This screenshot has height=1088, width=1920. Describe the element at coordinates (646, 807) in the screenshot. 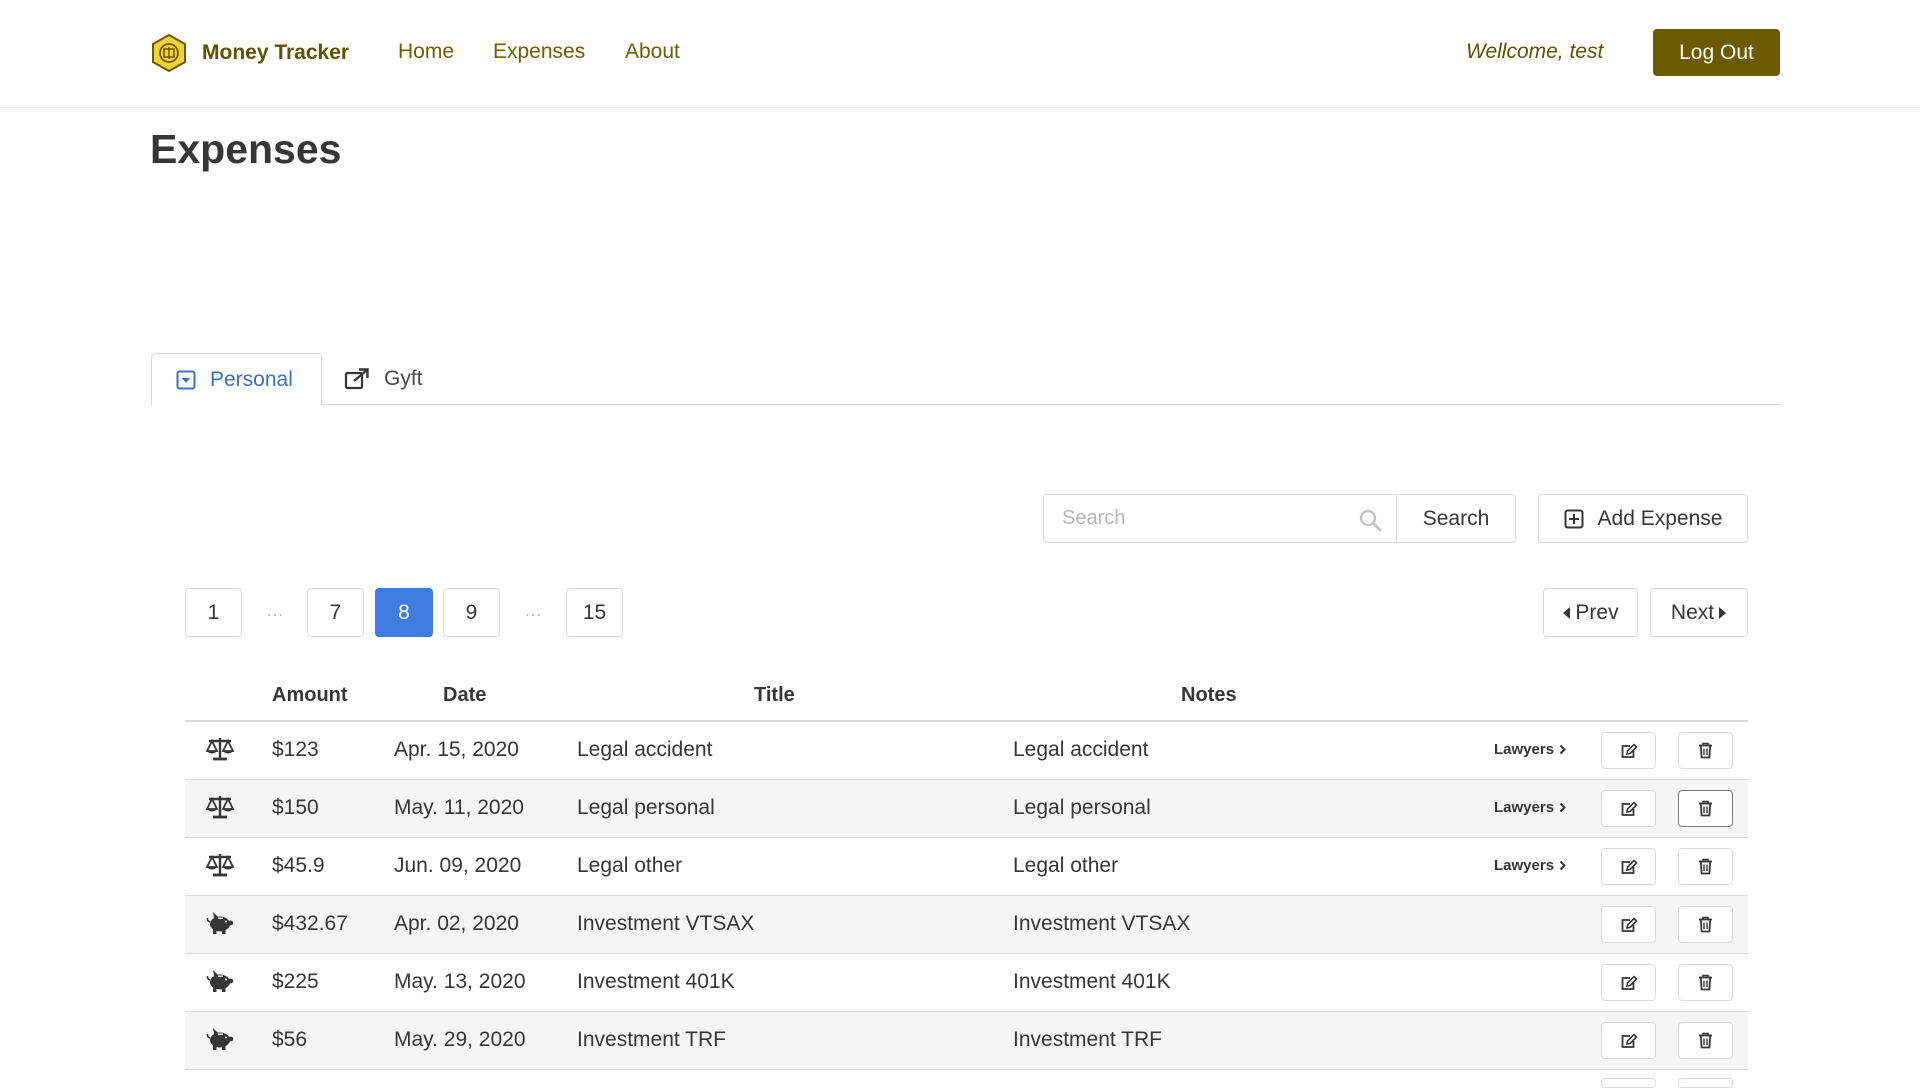

I see `cell-title: Legal personal` at that location.